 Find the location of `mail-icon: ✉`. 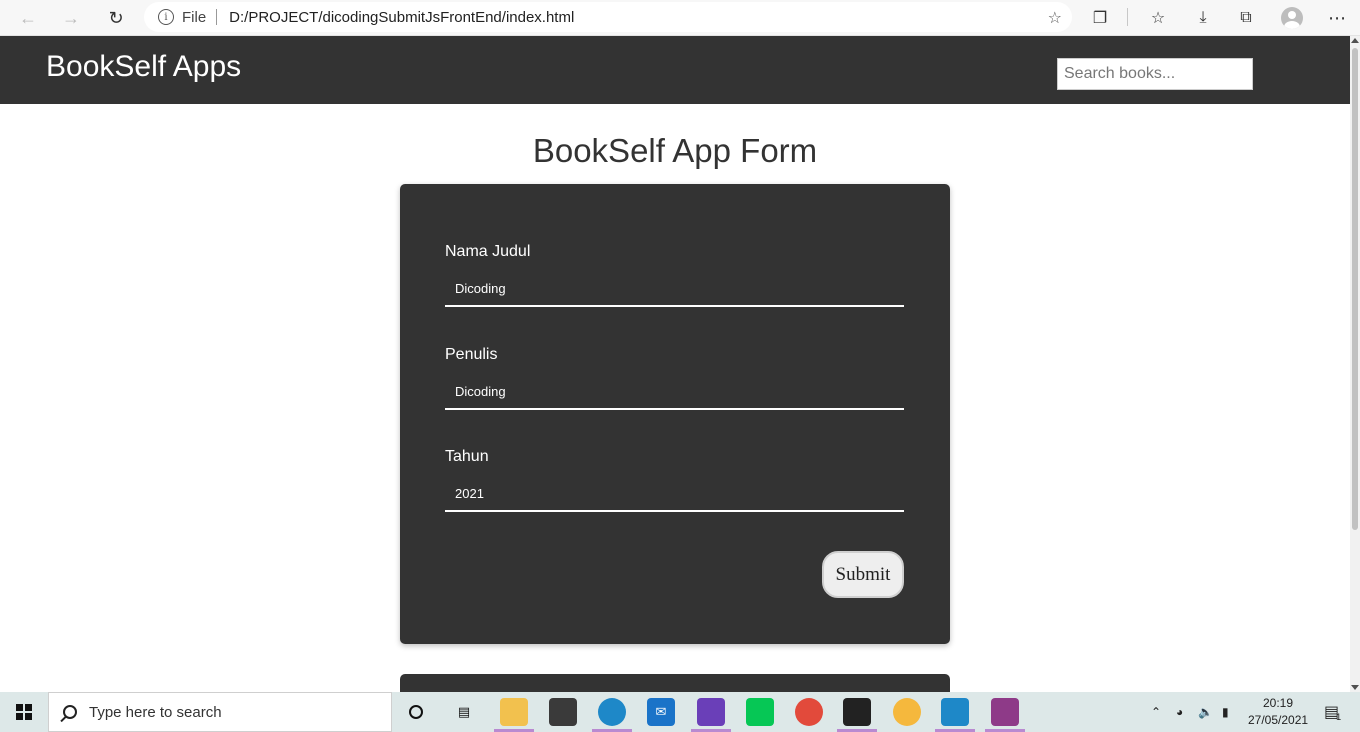

mail-icon: ✉ is located at coordinates (661, 712).